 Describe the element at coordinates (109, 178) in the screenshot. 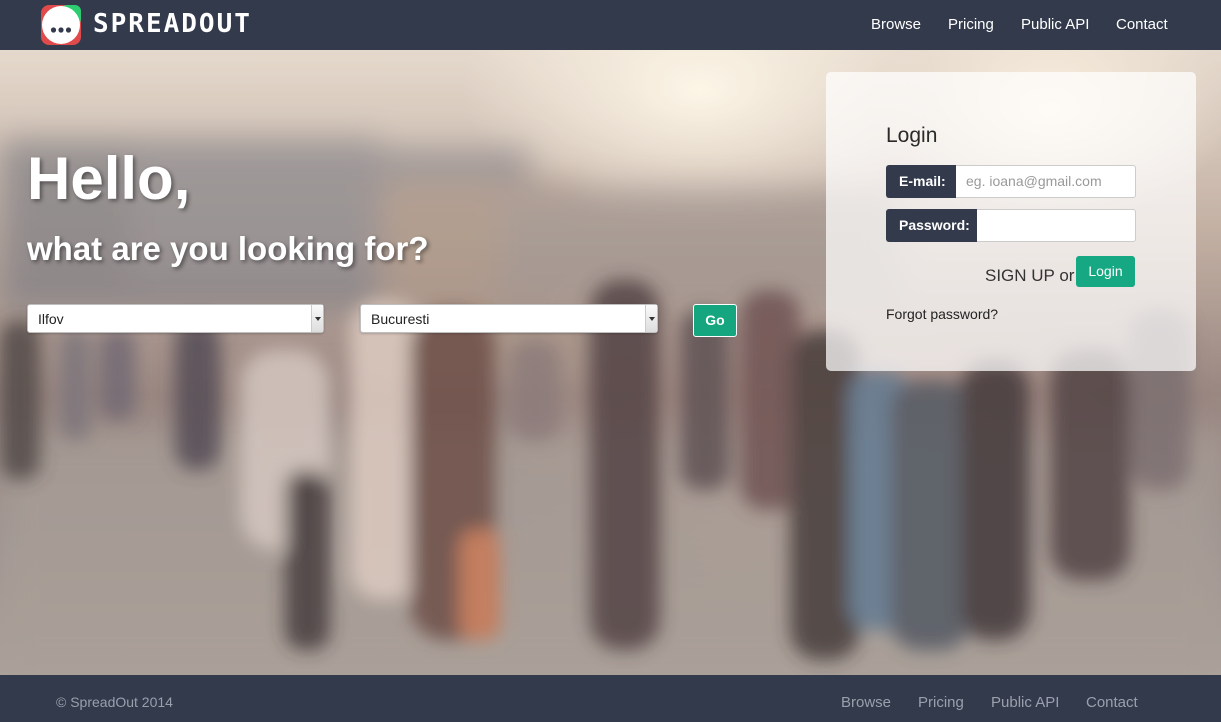

I see `hero-title: Hello,` at that location.